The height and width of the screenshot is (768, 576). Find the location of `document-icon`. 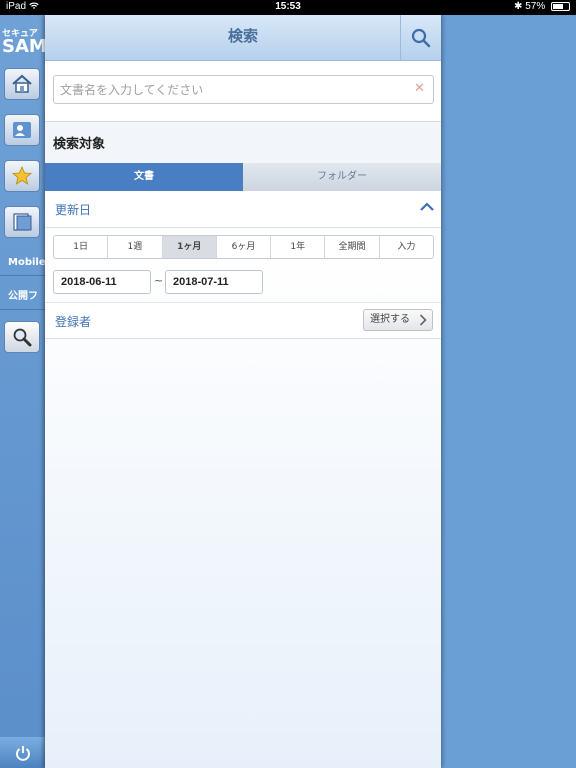

document-icon is located at coordinates (22, 222).